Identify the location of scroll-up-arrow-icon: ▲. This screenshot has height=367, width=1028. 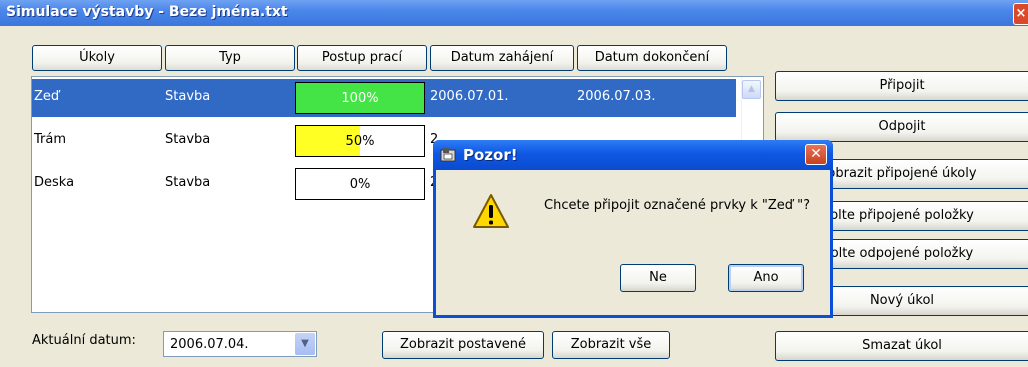
(751, 89).